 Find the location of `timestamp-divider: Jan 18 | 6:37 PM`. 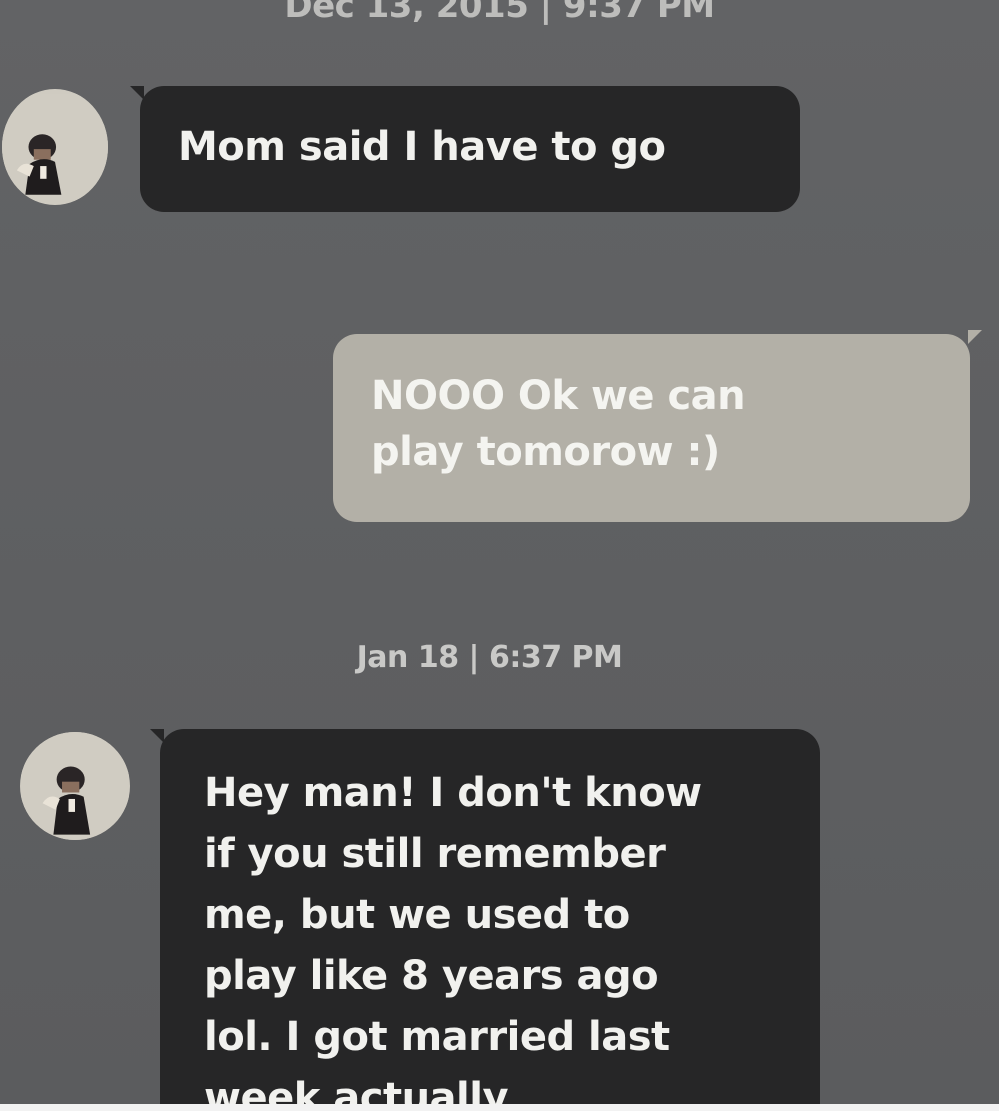

timestamp-divider: Jan 18 | 6:37 PM is located at coordinates (489, 657).